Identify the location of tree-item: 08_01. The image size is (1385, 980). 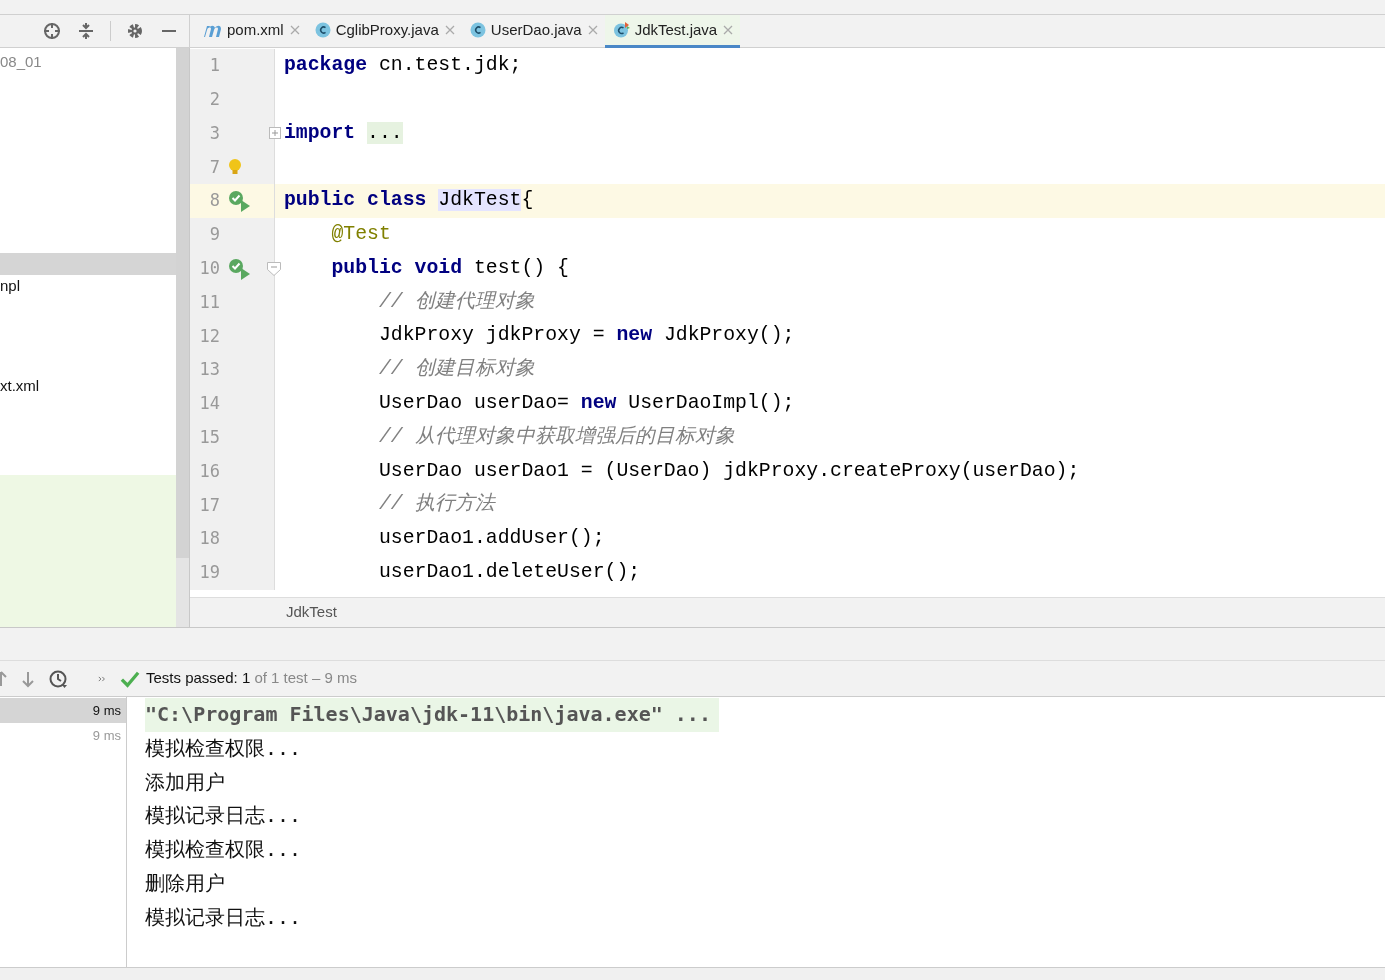
(88, 62).